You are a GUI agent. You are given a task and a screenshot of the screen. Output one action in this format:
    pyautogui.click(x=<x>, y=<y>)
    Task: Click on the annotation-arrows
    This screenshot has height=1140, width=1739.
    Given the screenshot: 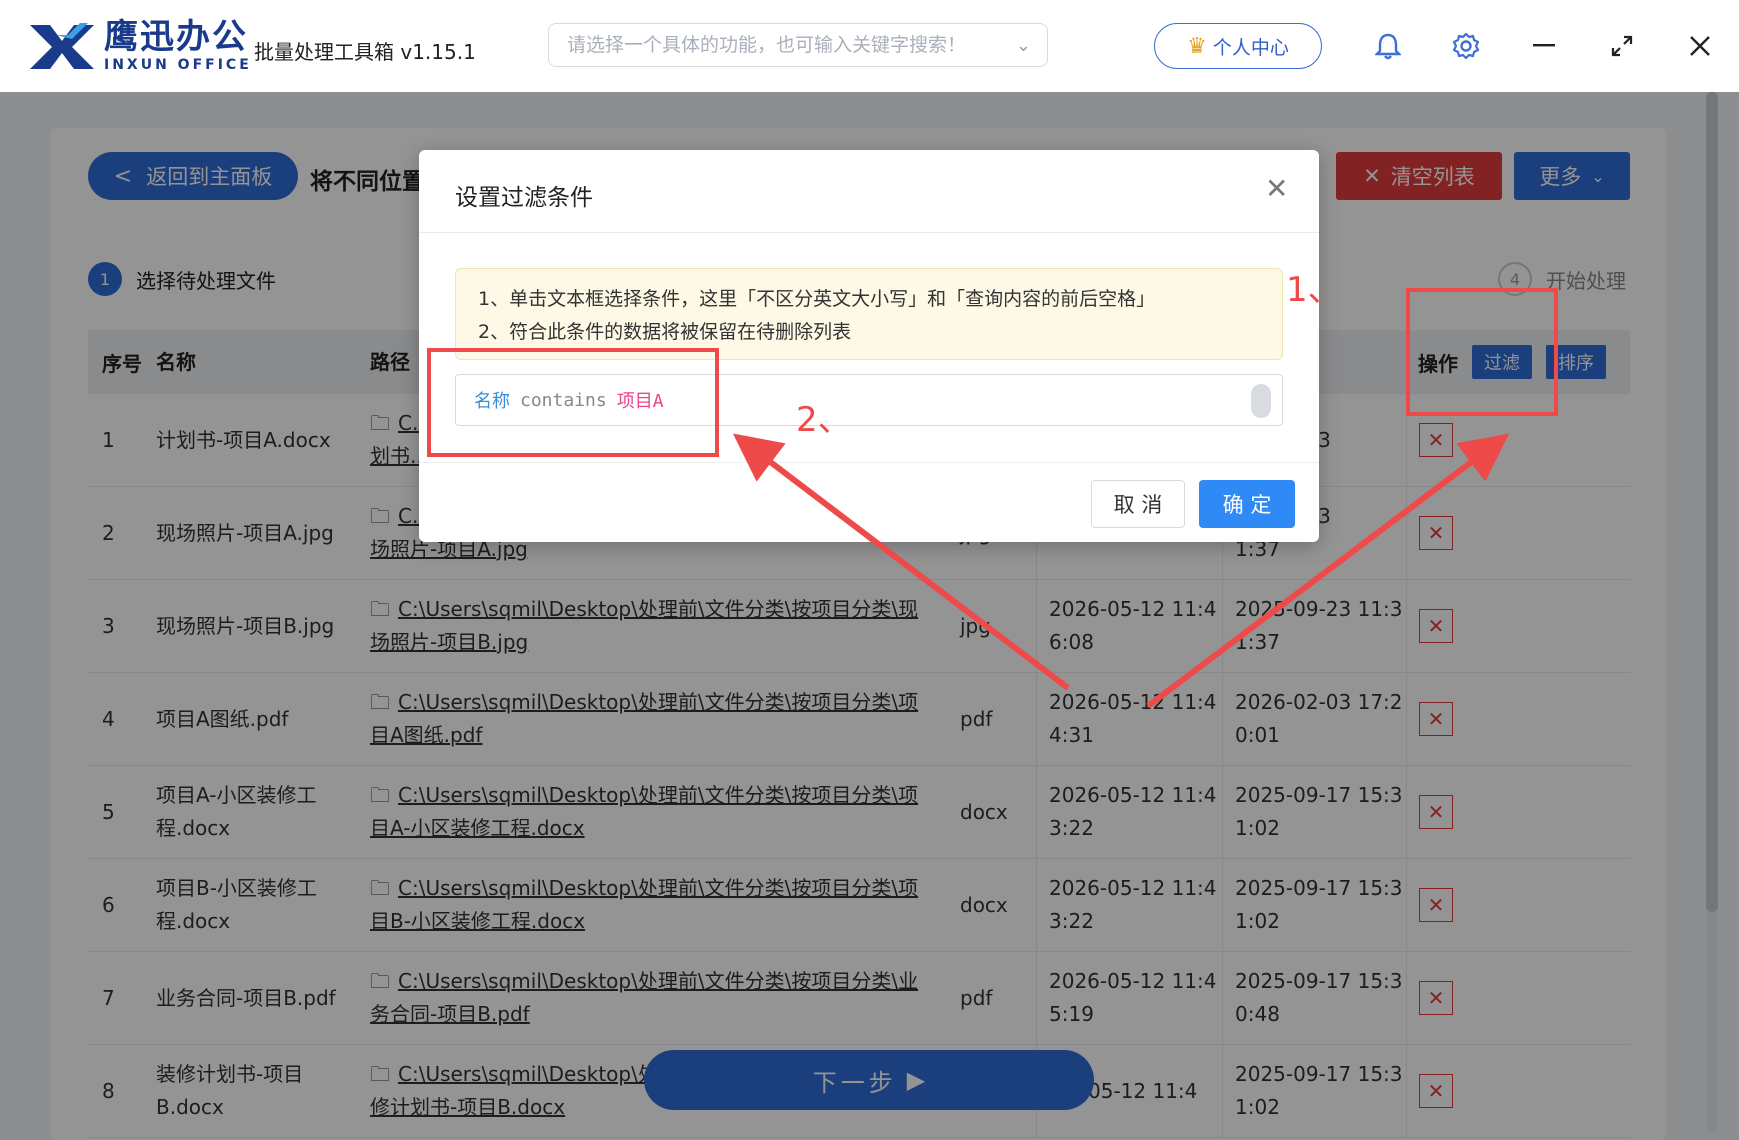 What is the action you would take?
    pyautogui.click(x=1121, y=571)
    